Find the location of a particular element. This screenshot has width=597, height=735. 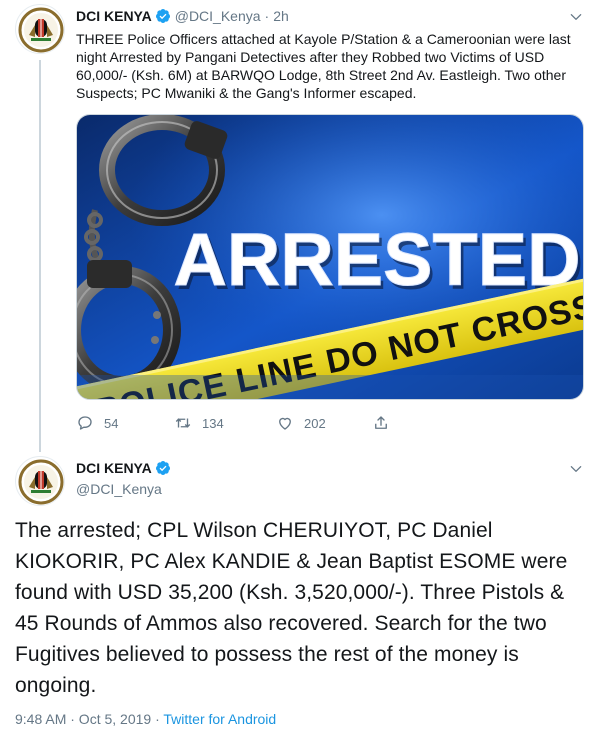

tweet-header: DCI KENYA @DCI_Kenya · 2h is located at coordinates (182, 16).